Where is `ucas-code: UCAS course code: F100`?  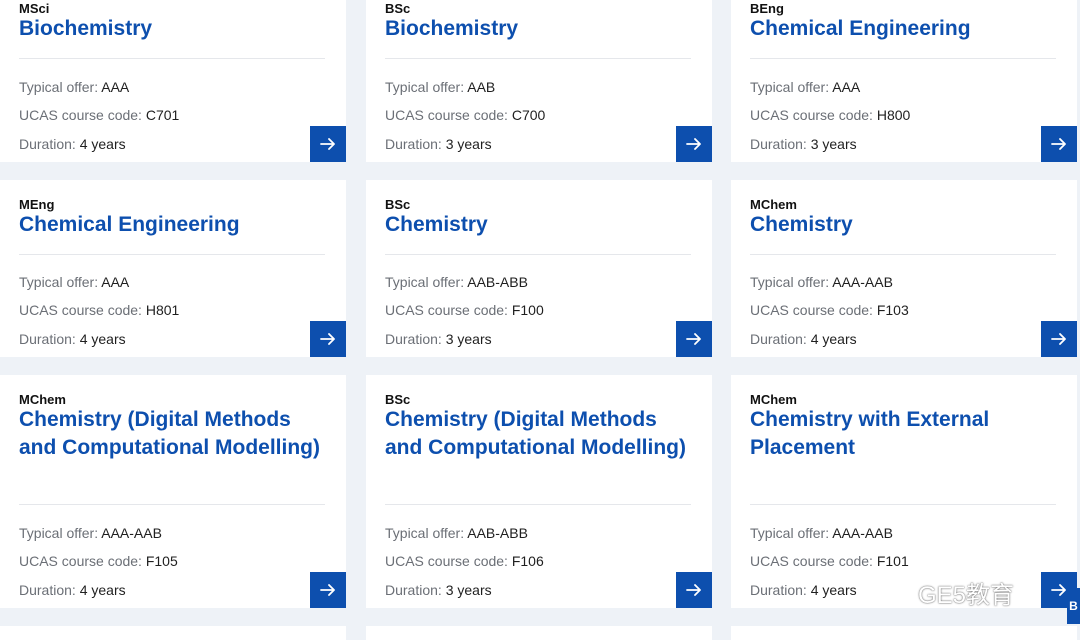
ucas-code: UCAS course code: F100 is located at coordinates (464, 310).